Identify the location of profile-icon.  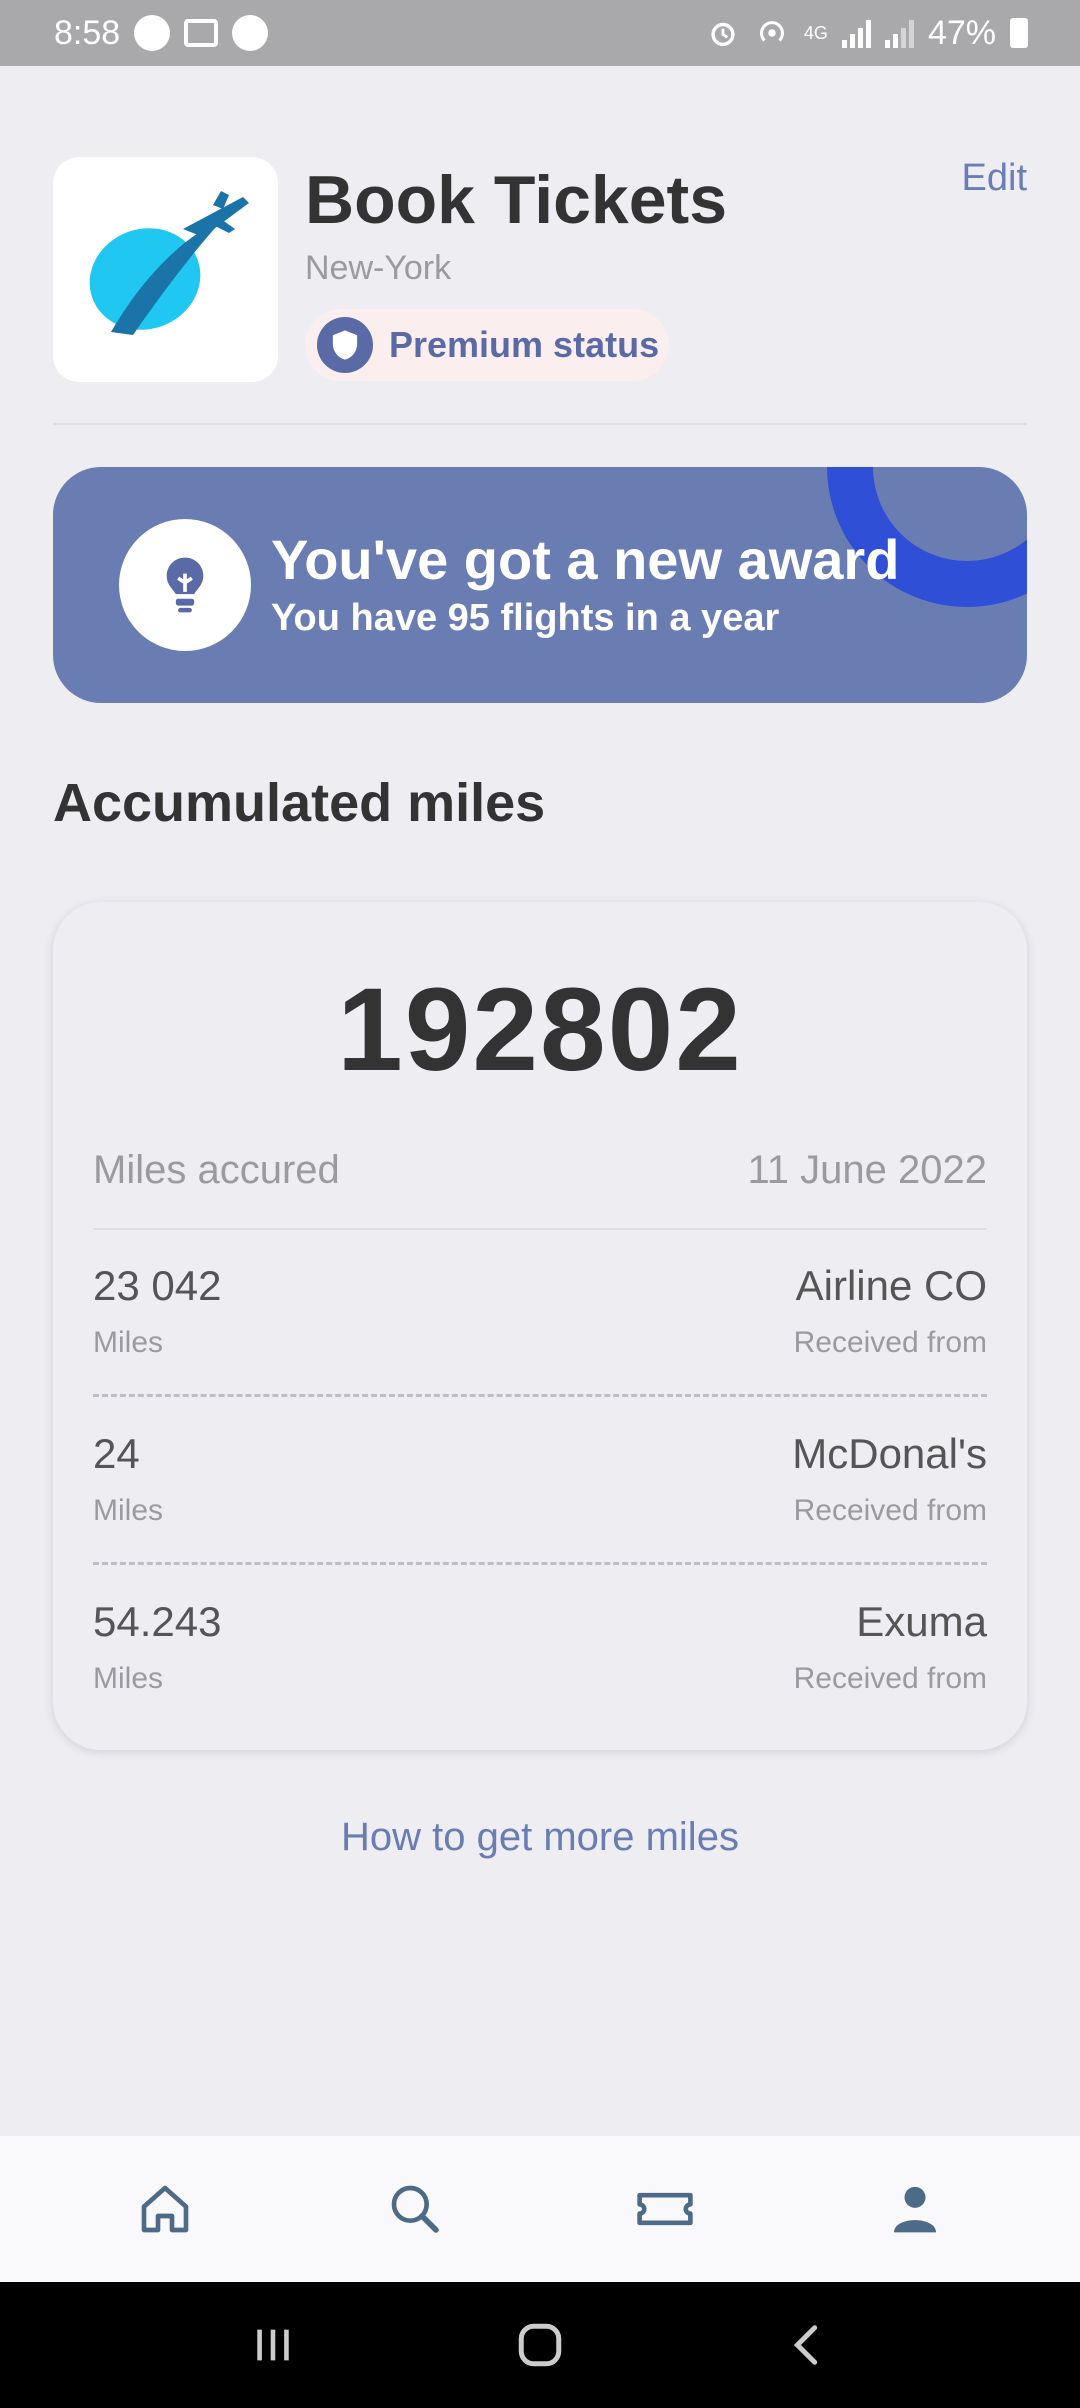
(915, 2209).